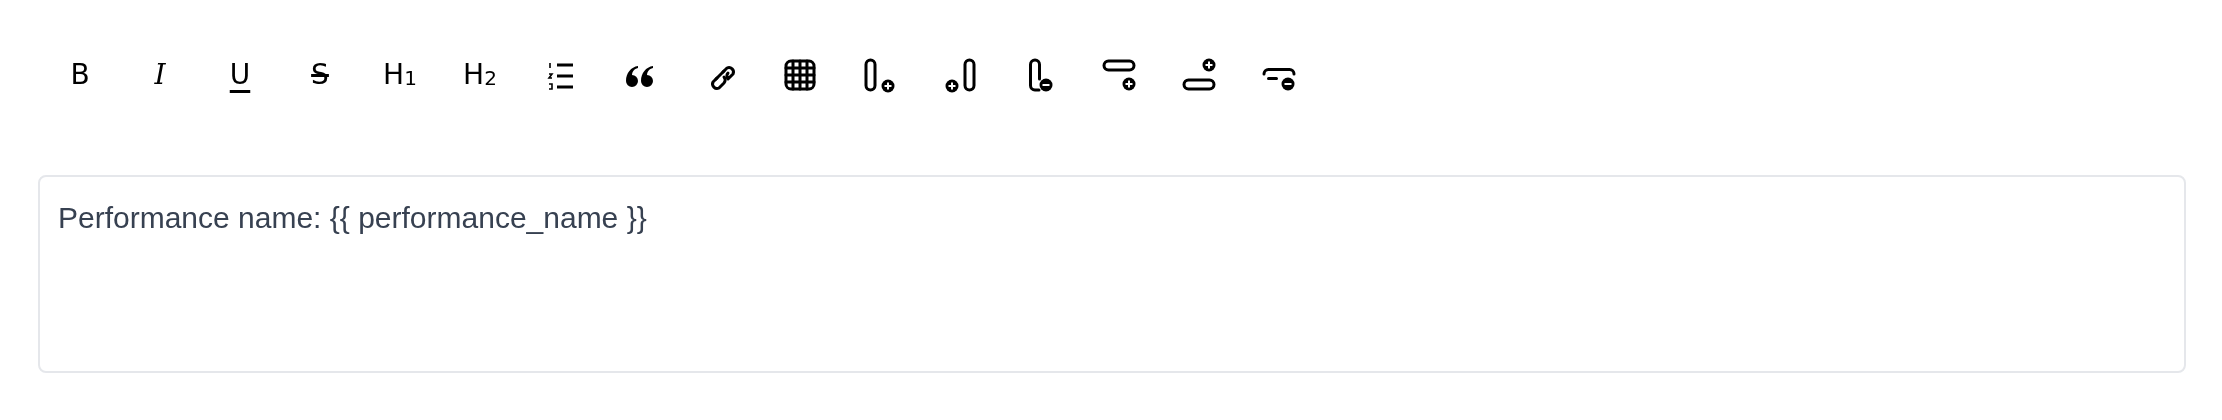 The image size is (2222, 420). Describe the element at coordinates (480, 75) in the screenshot. I see `heading-button: H2` at that location.